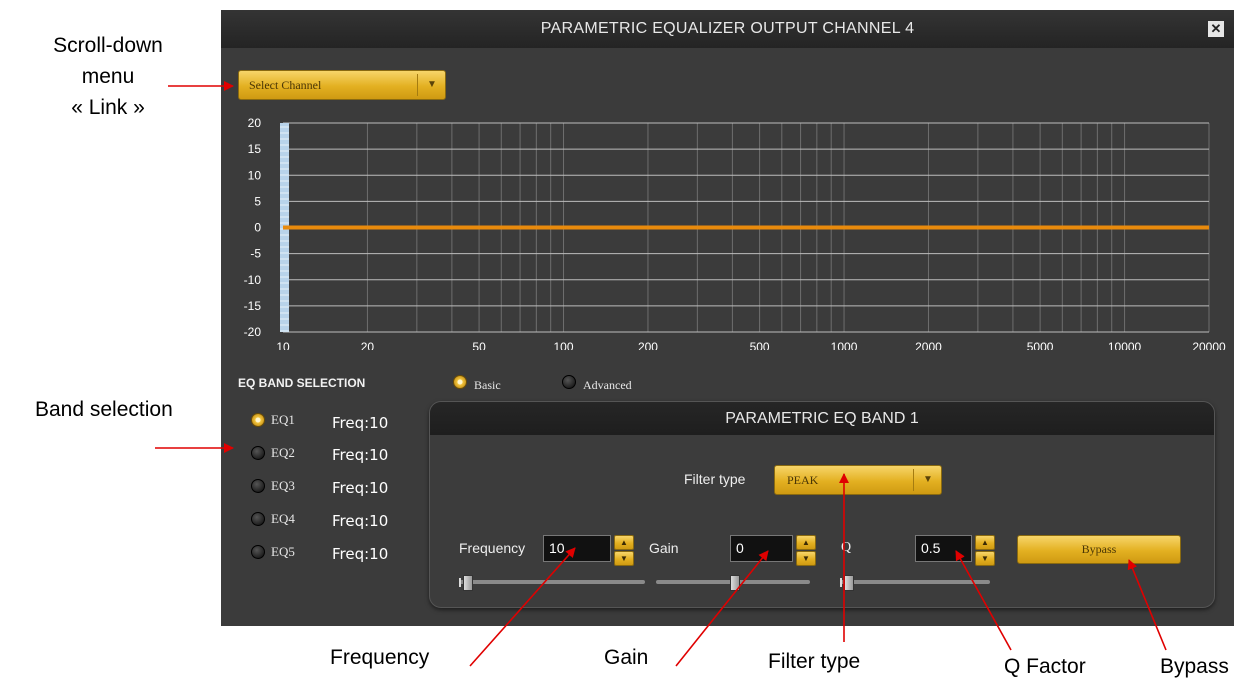 The width and height of the screenshot is (1250, 687). Describe the element at coordinates (255, 149) in the screenshot. I see `y-tick-label: 15` at that location.